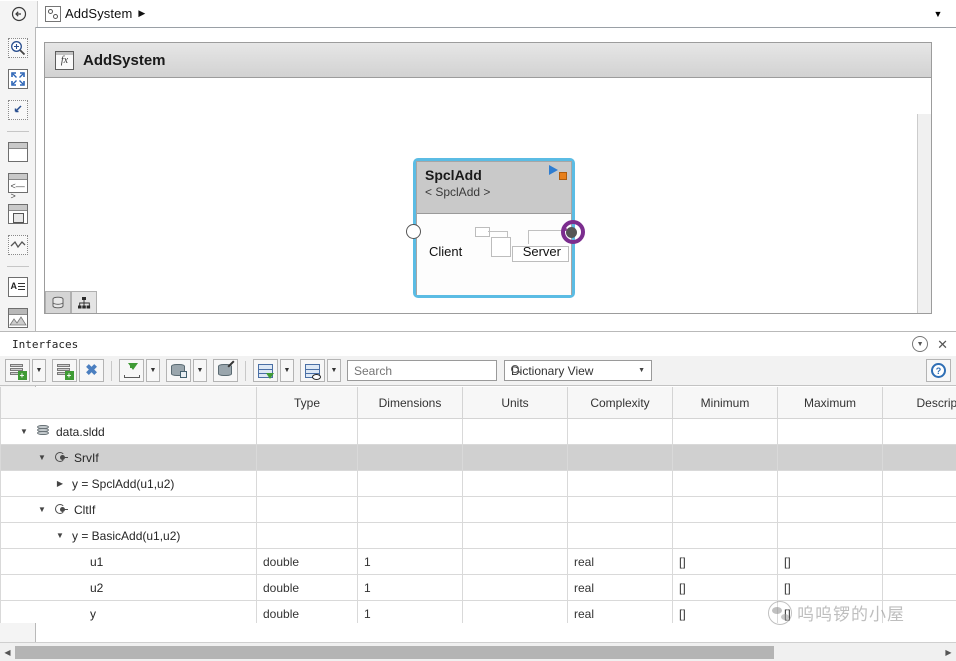 The width and height of the screenshot is (956, 661). What do you see at coordinates (495, 228) in the screenshot?
I see `spcladd-block: SpclAdd < SpclAdd > Client Server` at bounding box center [495, 228].